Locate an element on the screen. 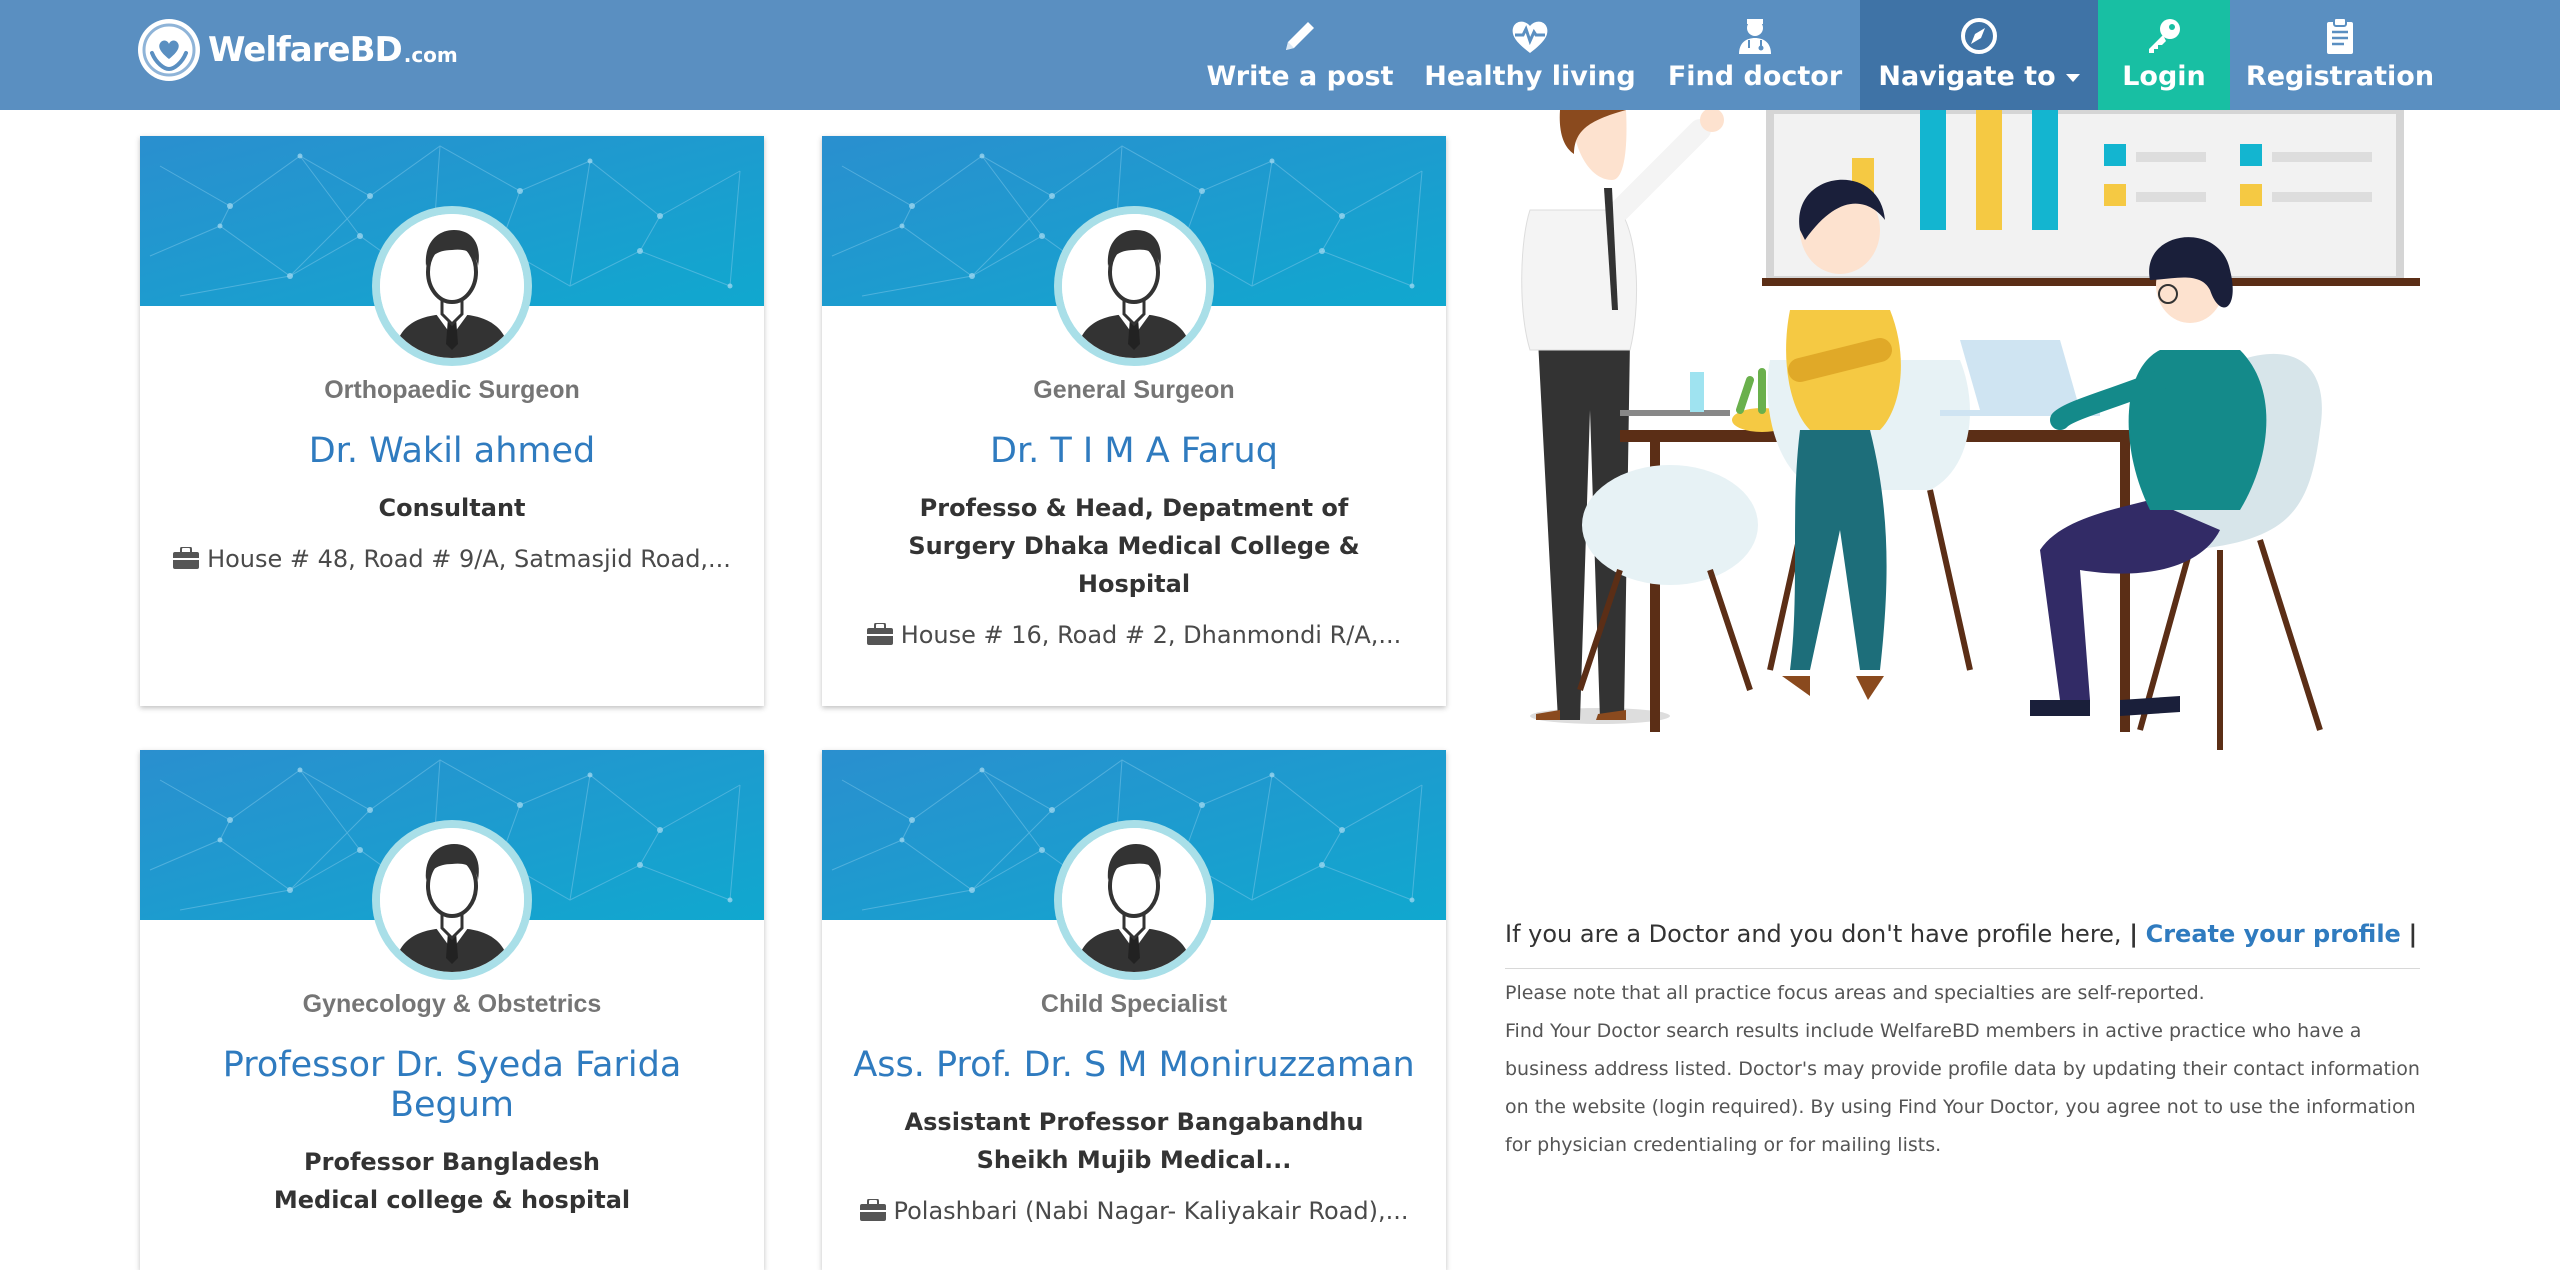 This screenshot has width=2560, height=1270. brand-logo: WelfareBD .com is located at coordinates (298, 50).